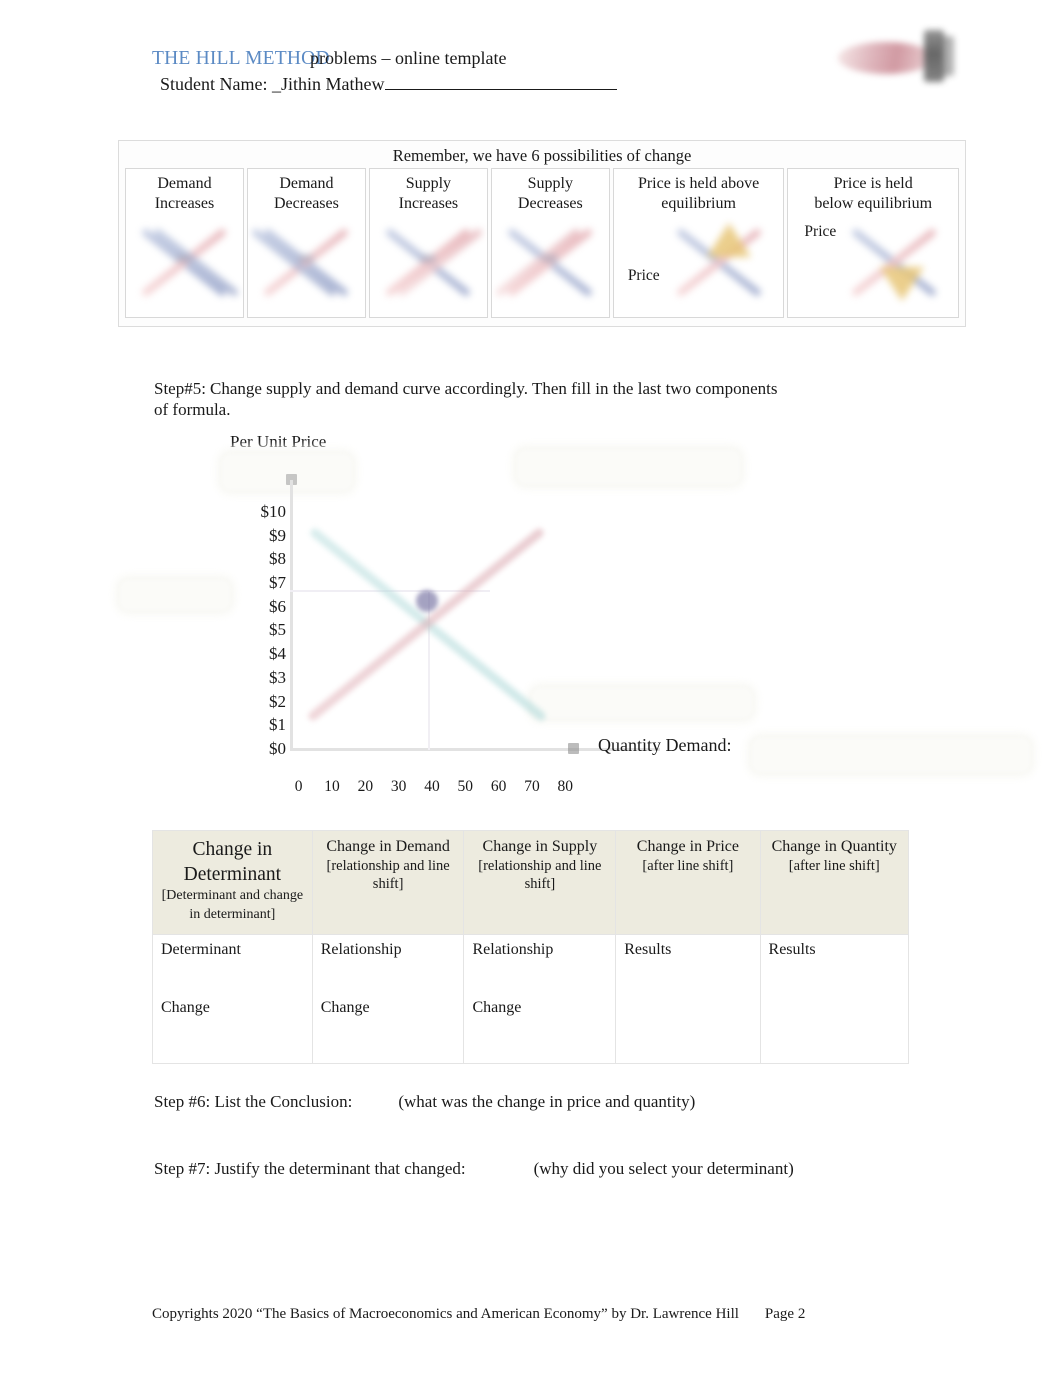  I want to click on x-tick: 50, so click(465, 786).